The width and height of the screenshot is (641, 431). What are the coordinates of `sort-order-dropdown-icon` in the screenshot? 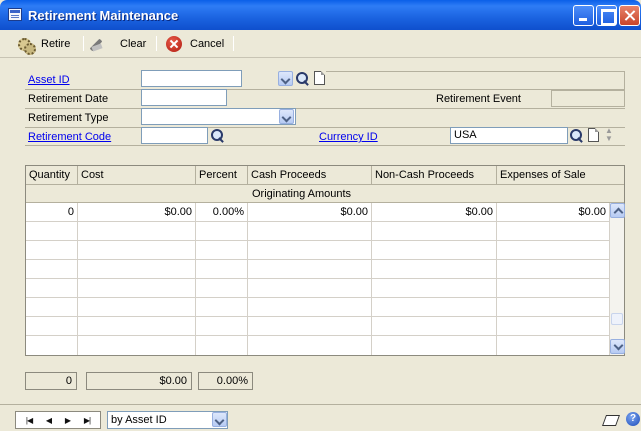 It's located at (219, 419).